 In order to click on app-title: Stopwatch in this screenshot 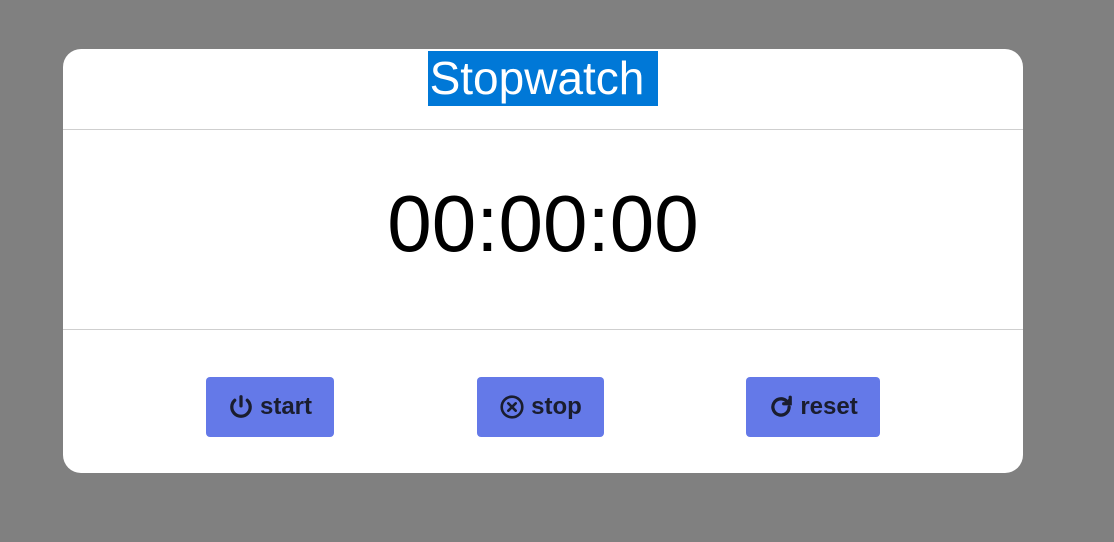, I will do `click(543, 78)`.